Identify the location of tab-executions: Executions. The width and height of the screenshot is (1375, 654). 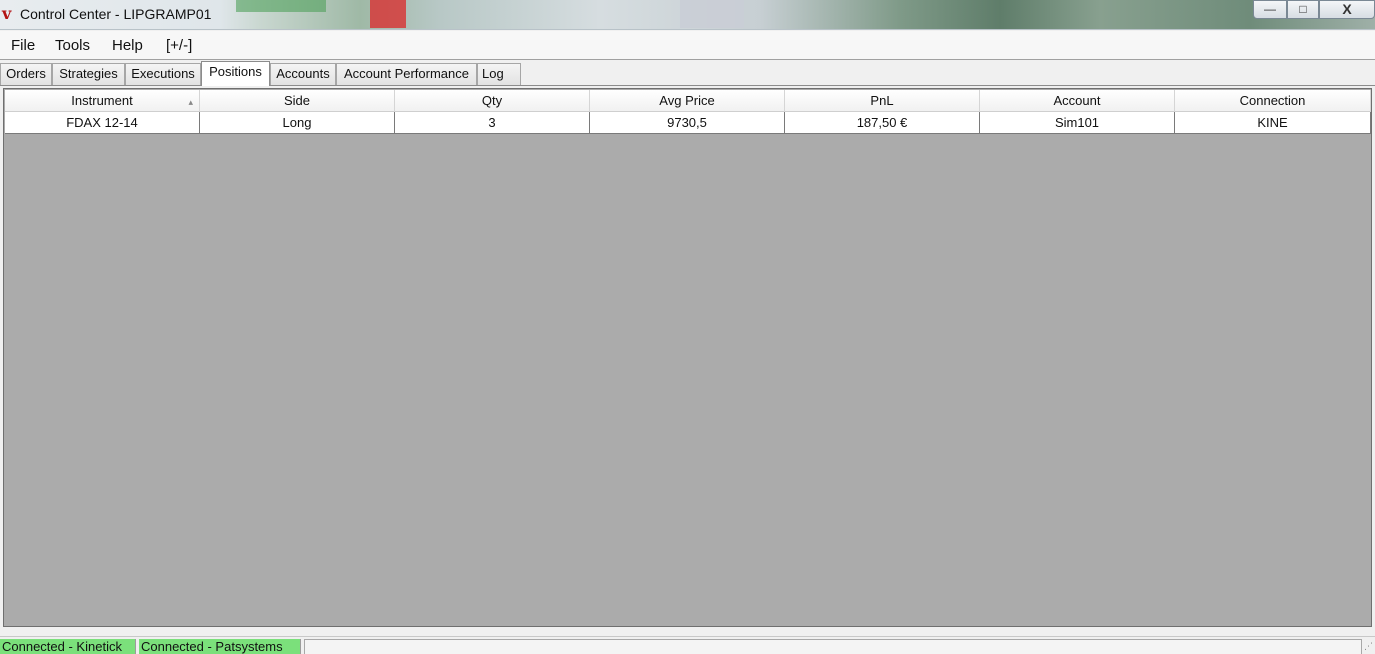
(163, 74).